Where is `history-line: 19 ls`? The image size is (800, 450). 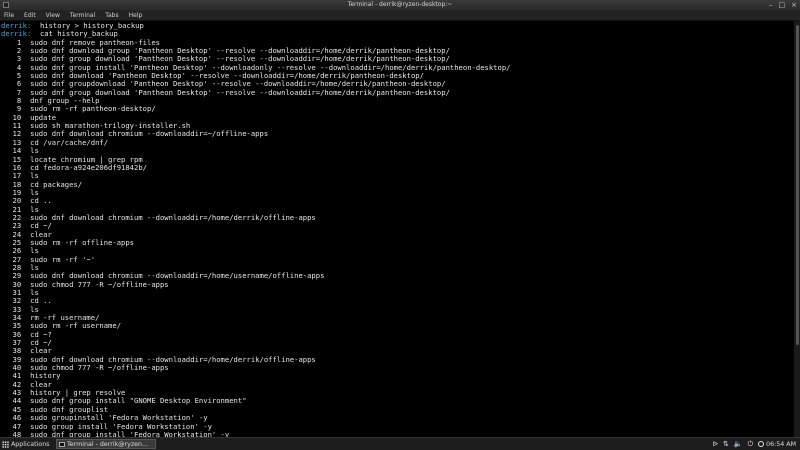
history-line: 19 ls is located at coordinates (397, 192).